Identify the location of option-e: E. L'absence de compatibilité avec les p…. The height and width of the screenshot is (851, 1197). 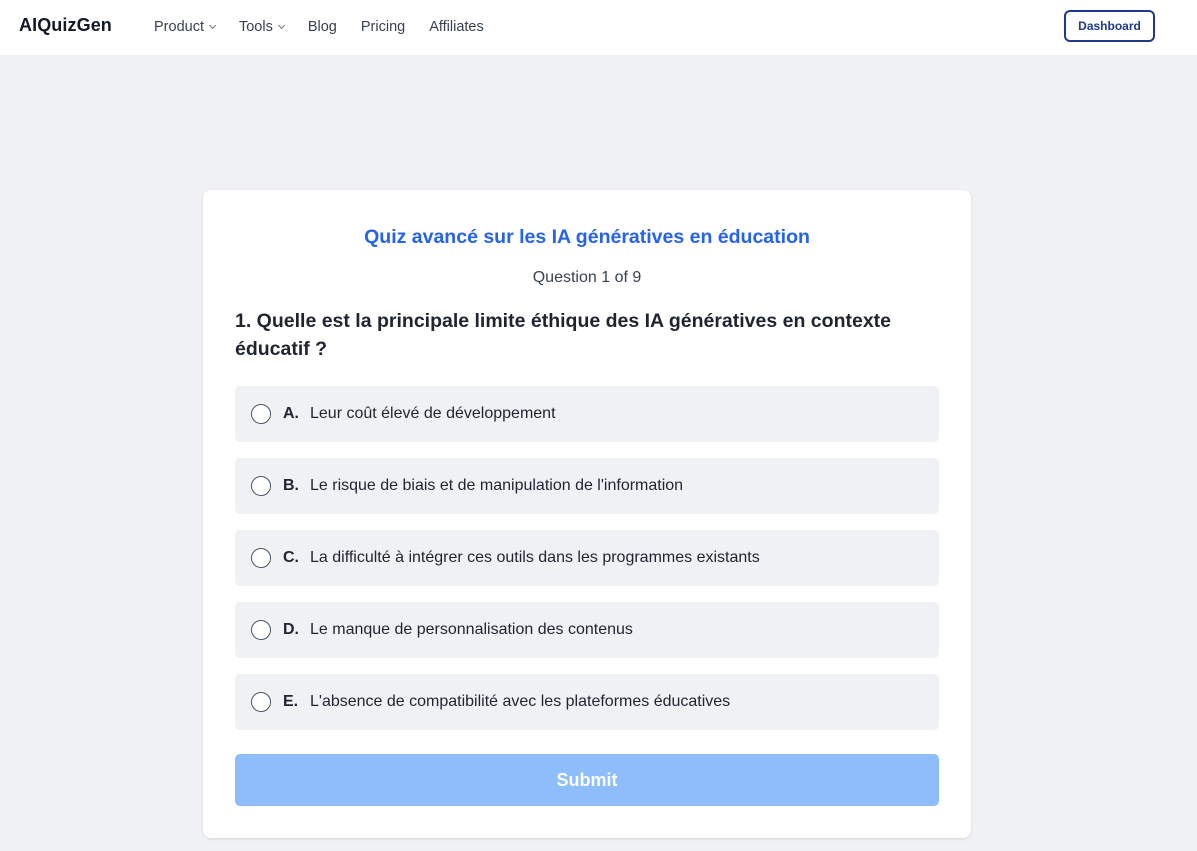
(587, 702).